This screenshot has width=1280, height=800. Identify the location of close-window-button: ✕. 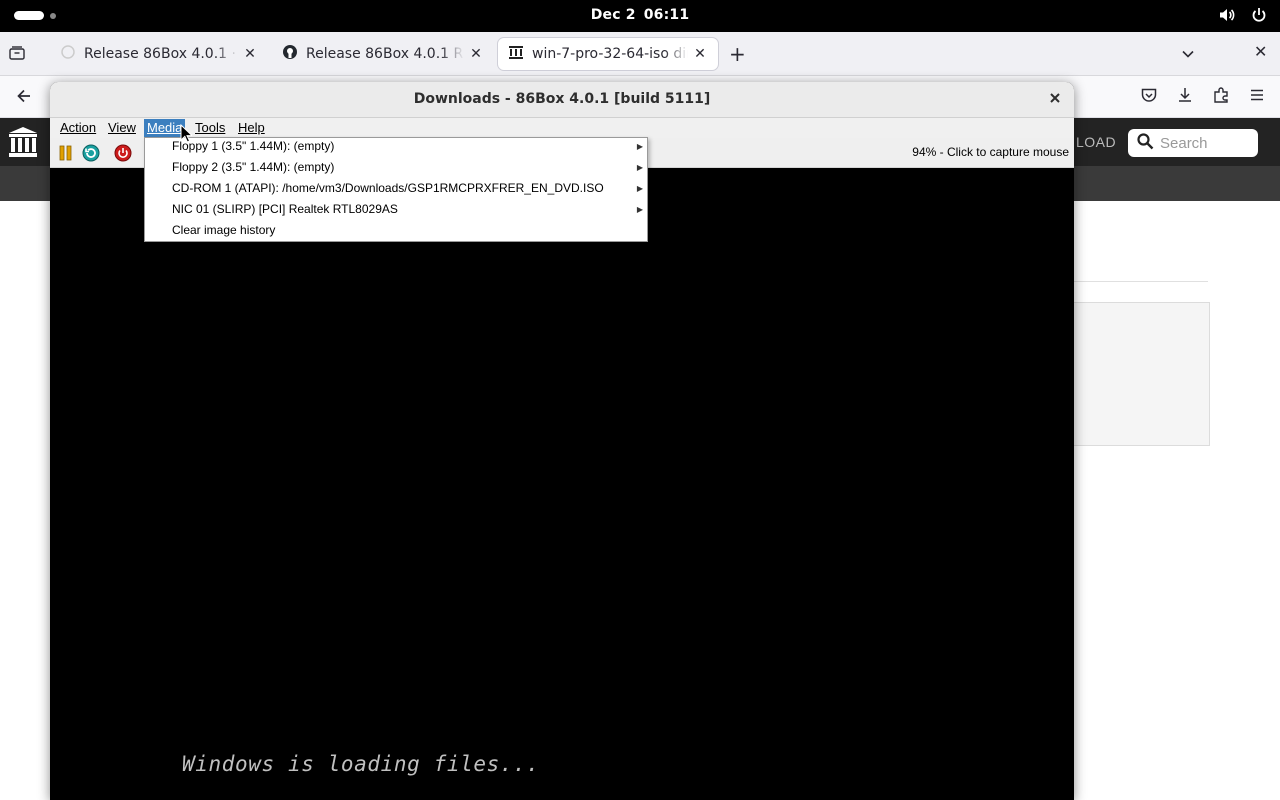
(1260, 51).